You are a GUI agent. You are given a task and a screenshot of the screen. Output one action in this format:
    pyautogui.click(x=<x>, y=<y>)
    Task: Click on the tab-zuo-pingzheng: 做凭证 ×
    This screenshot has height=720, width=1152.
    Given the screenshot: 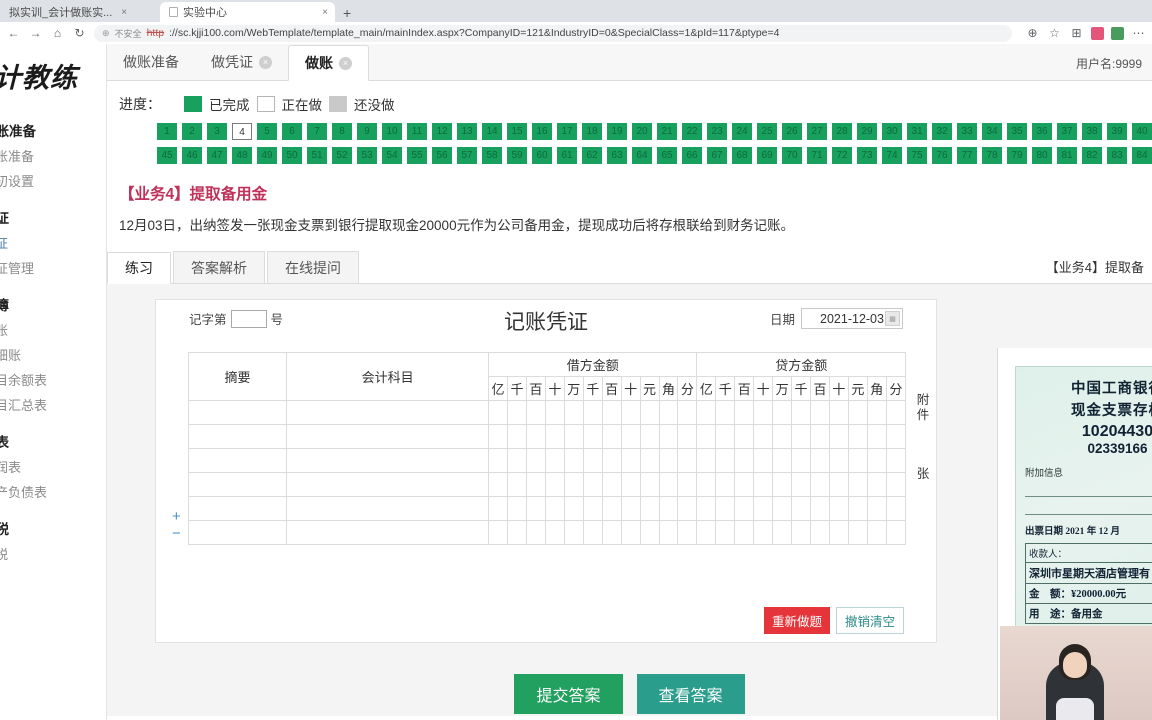 What is the action you would take?
    pyautogui.click(x=241, y=62)
    